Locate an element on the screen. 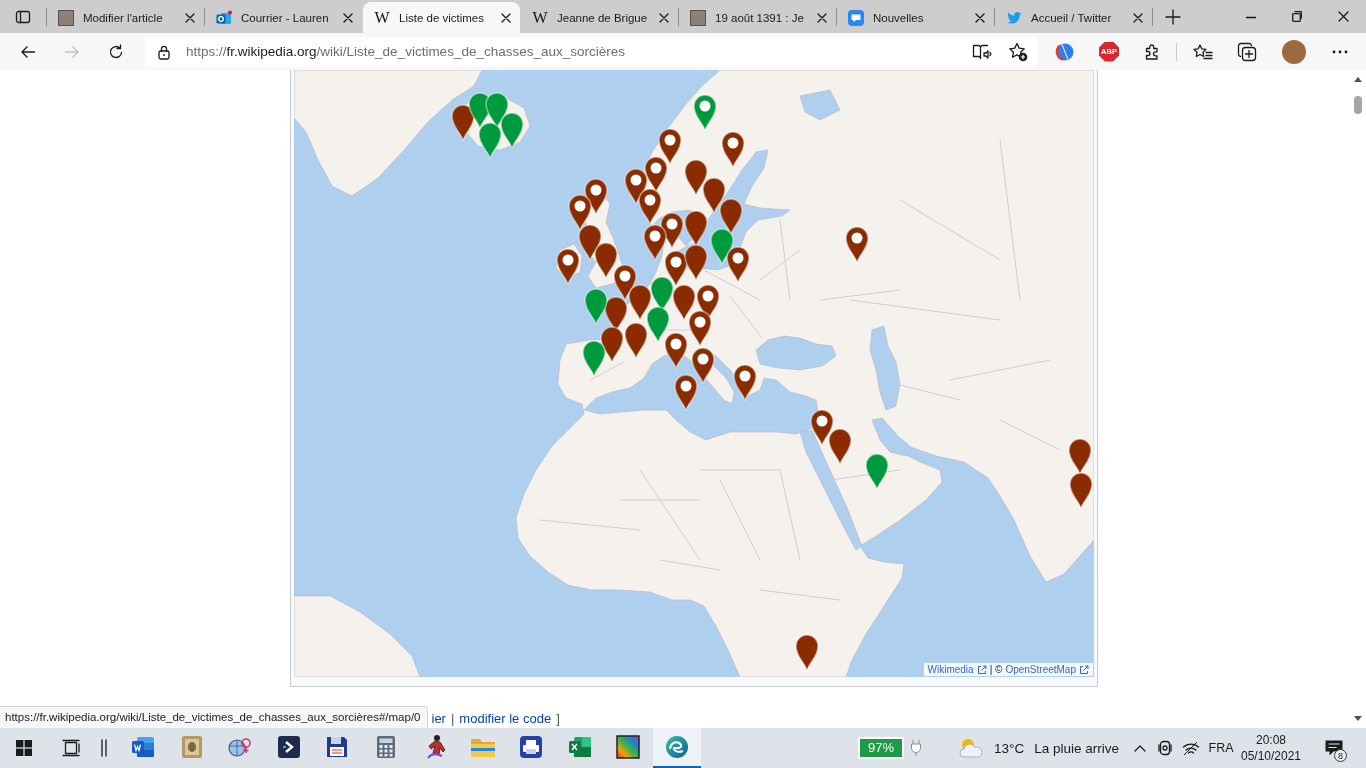 Image resolution: width=1366 pixels, height=768 pixels. scroll-up-icon is located at coordinates (1358, 79).